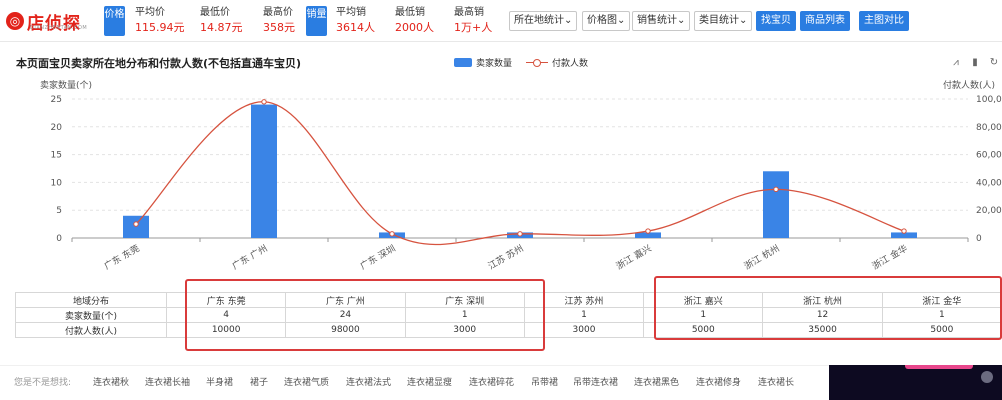 This screenshot has height=400, width=1002. What do you see at coordinates (989, 128) in the screenshot?
I see `y2-tick-label: 80,000` at bounding box center [989, 128].